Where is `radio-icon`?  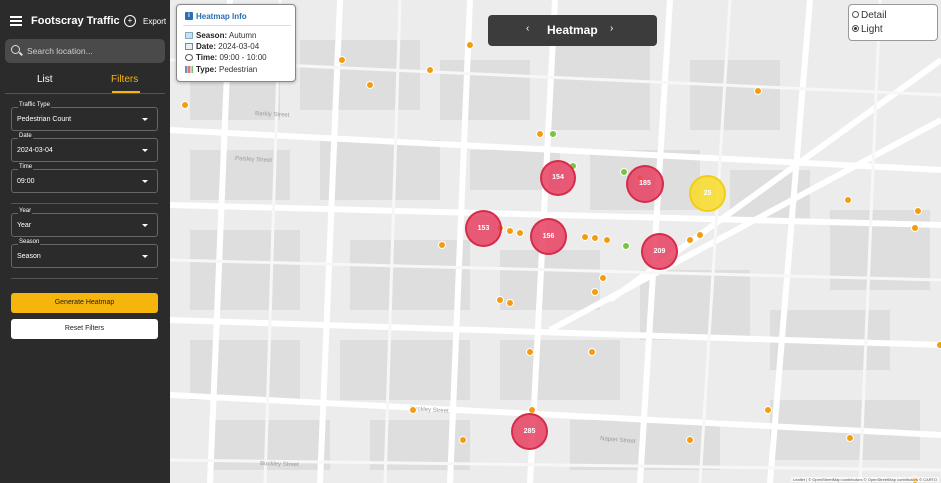
radio-icon is located at coordinates (855, 14).